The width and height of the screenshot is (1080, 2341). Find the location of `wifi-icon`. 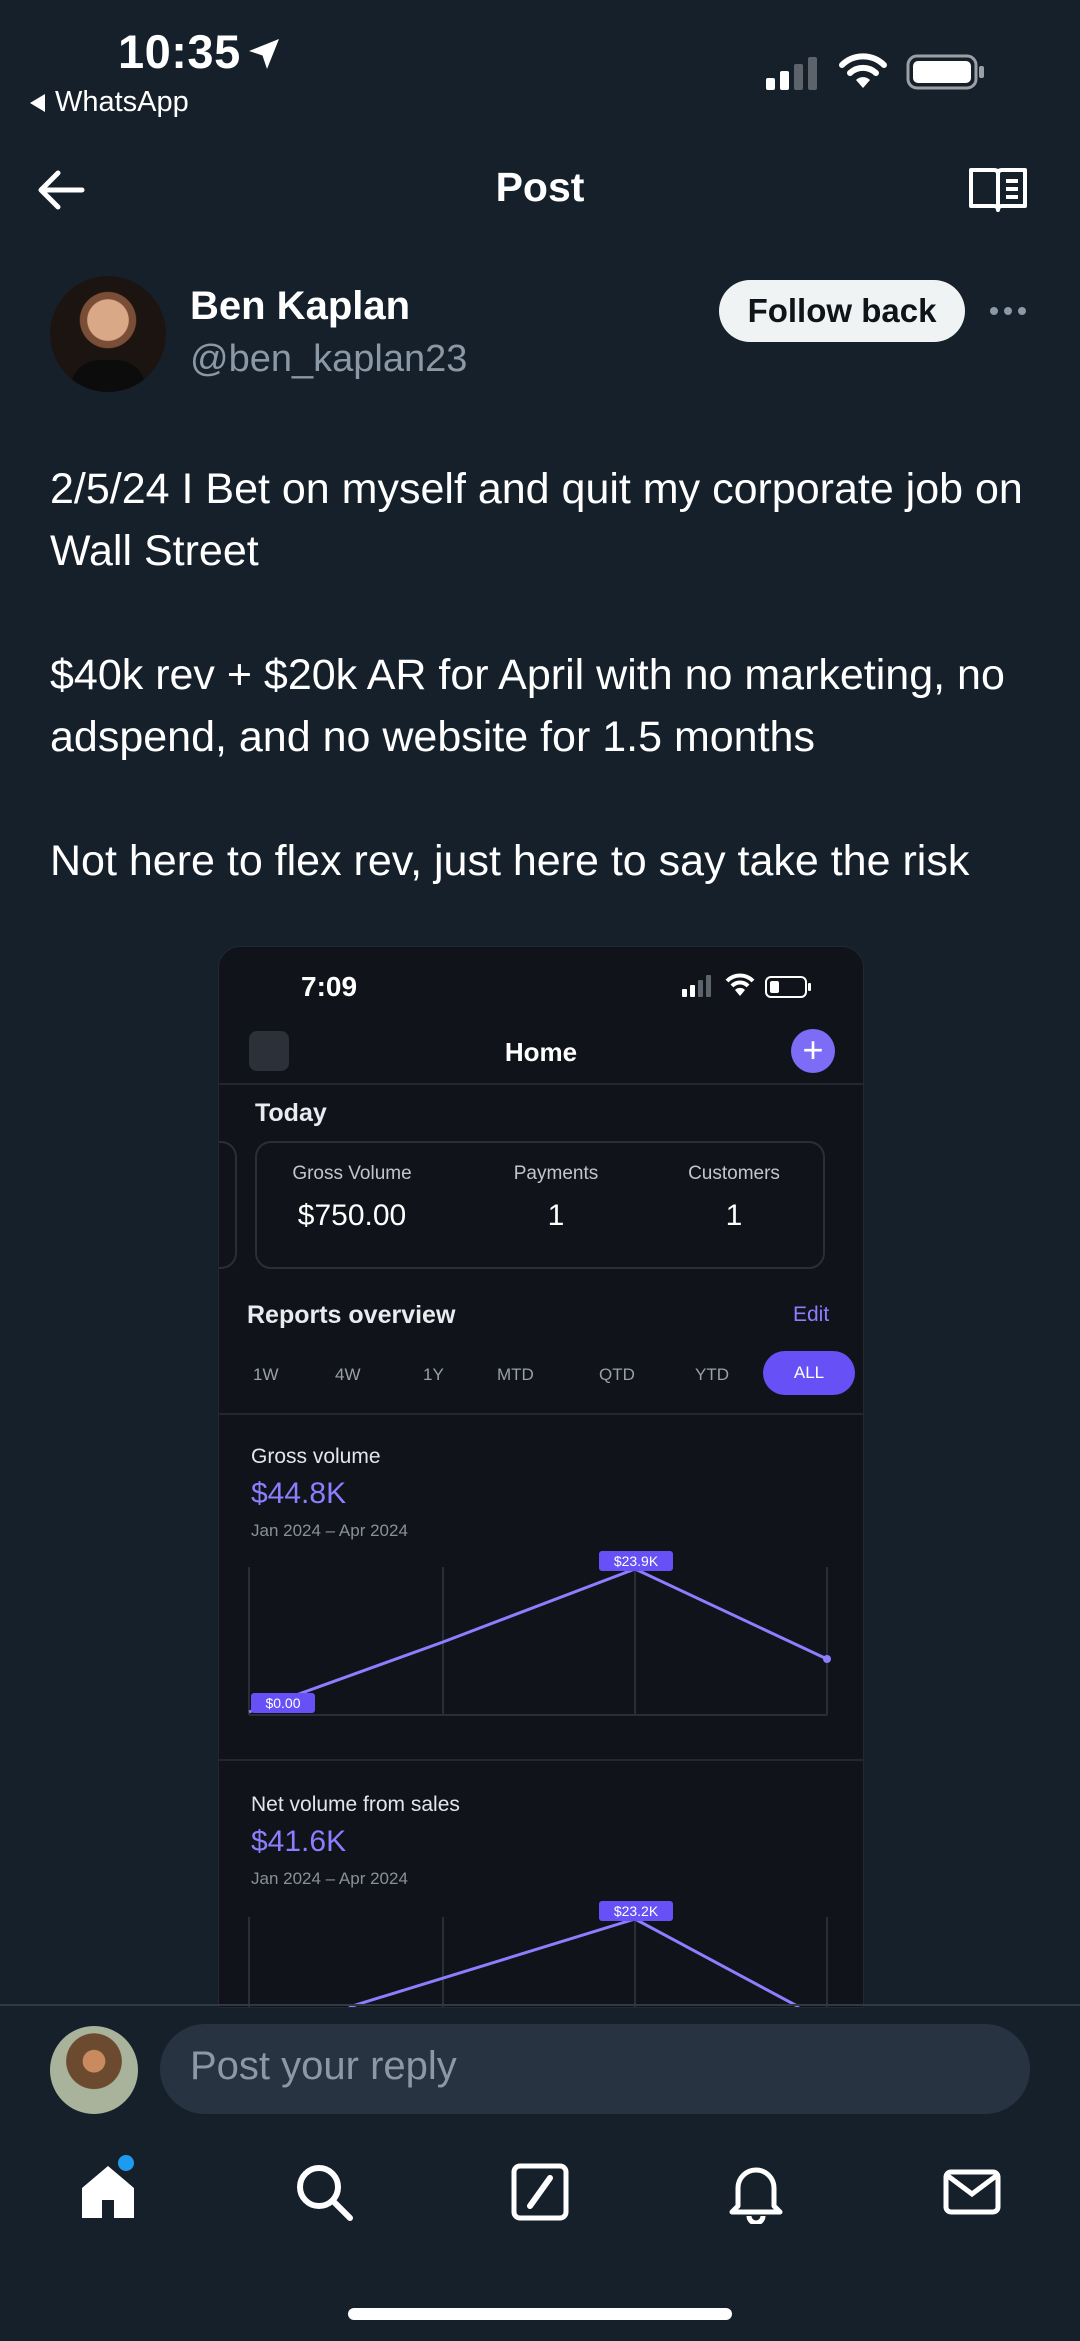

wifi-icon is located at coordinates (863, 70).